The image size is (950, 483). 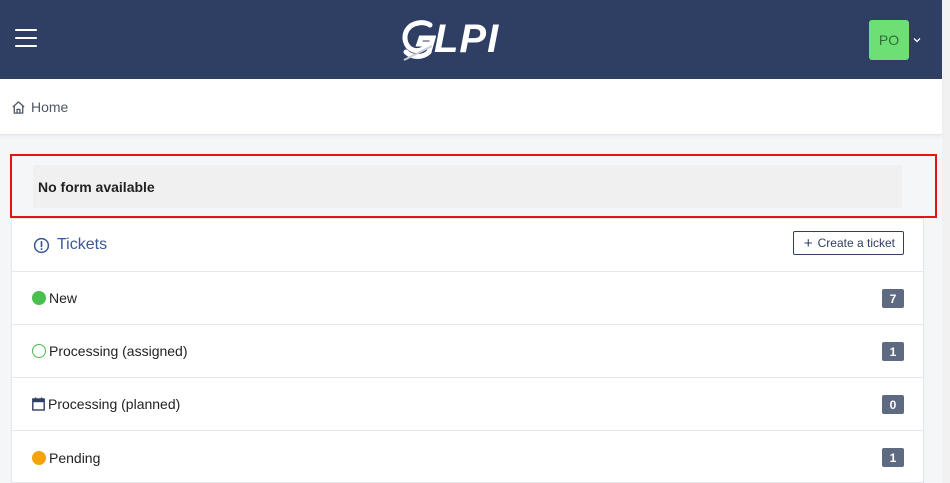 What do you see at coordinates (39, 457) in the screenshot?
I see `status-pending-icon` at bounding box center [39, 457].